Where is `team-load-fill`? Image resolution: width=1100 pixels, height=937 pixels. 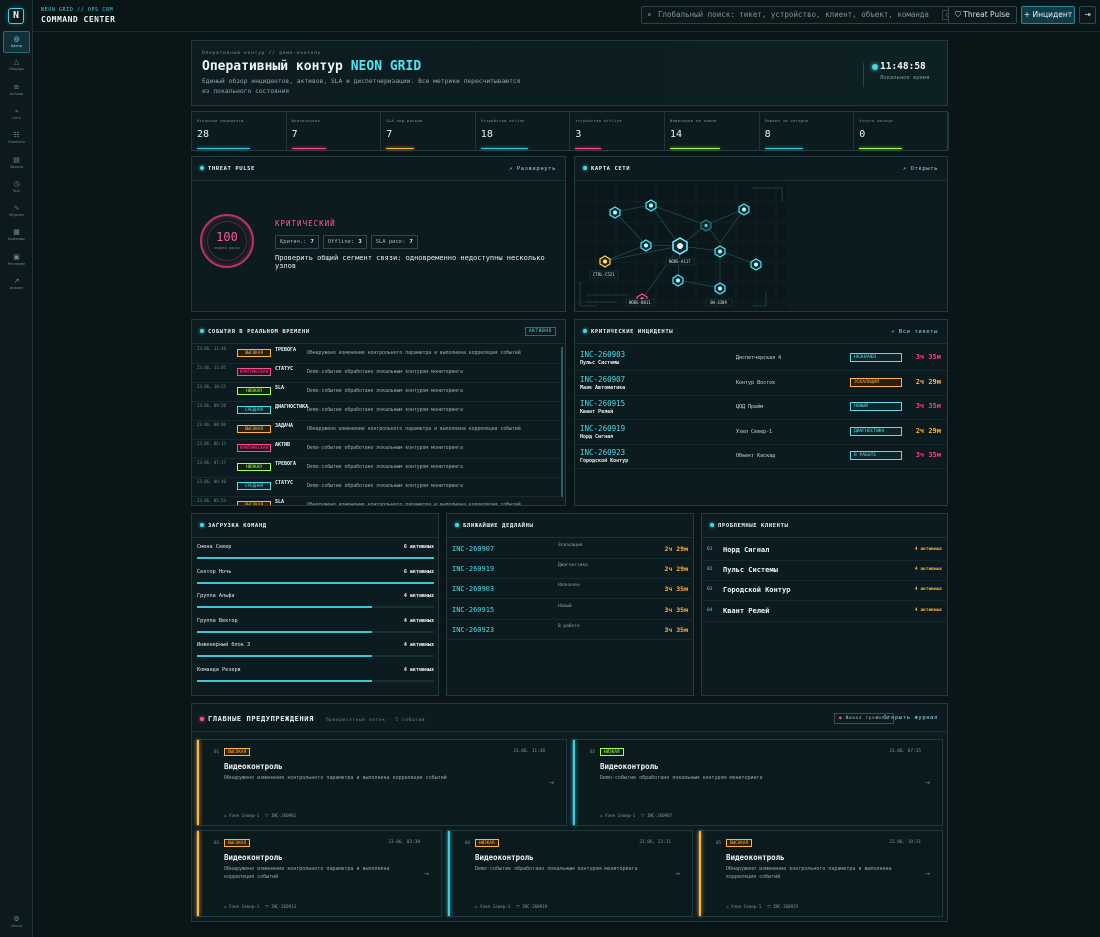
team-load-fill is located at coordinates (285, 681).